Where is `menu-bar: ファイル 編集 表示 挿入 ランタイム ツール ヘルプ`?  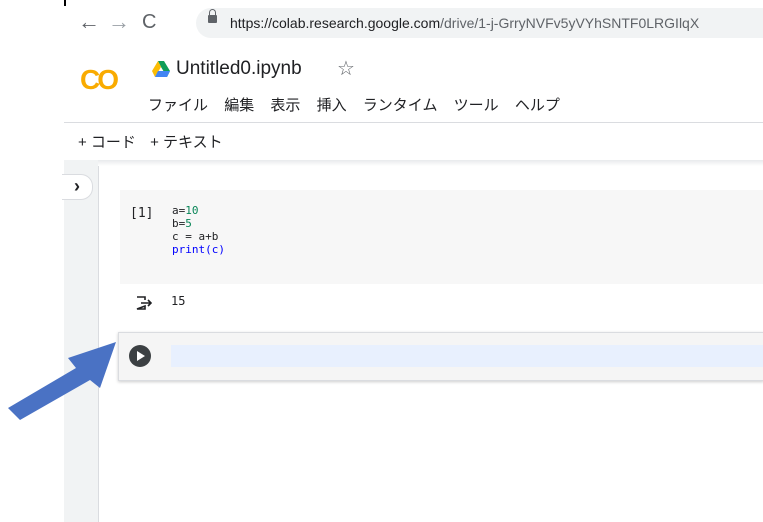
menu-bar: ファイル 編集 表示 挿入 ランタイム ツール ヘルプ is located at coordinates (360, 105).